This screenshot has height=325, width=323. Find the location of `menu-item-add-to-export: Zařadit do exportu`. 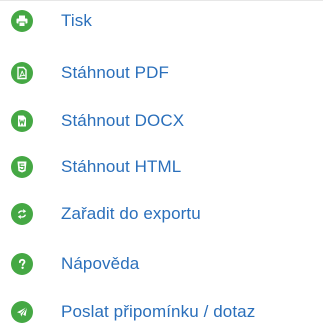

menu-item-add-to-export: Zařadit do exportu is located at coordinates (161, 214).